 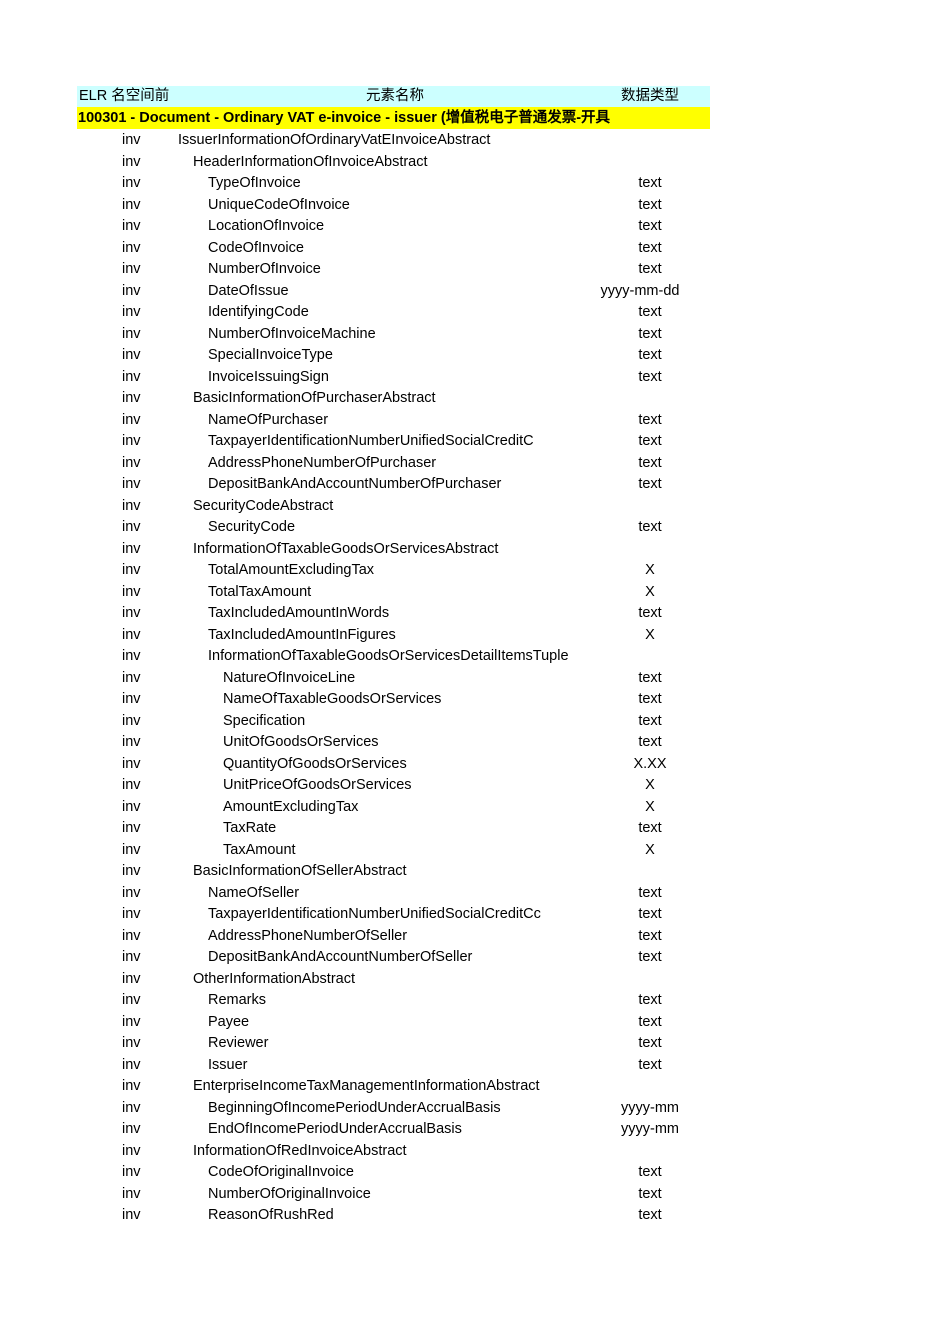 I want to click on cell-element-name: TaxIncludedAmountInFigures, so click(x=302, y=634).